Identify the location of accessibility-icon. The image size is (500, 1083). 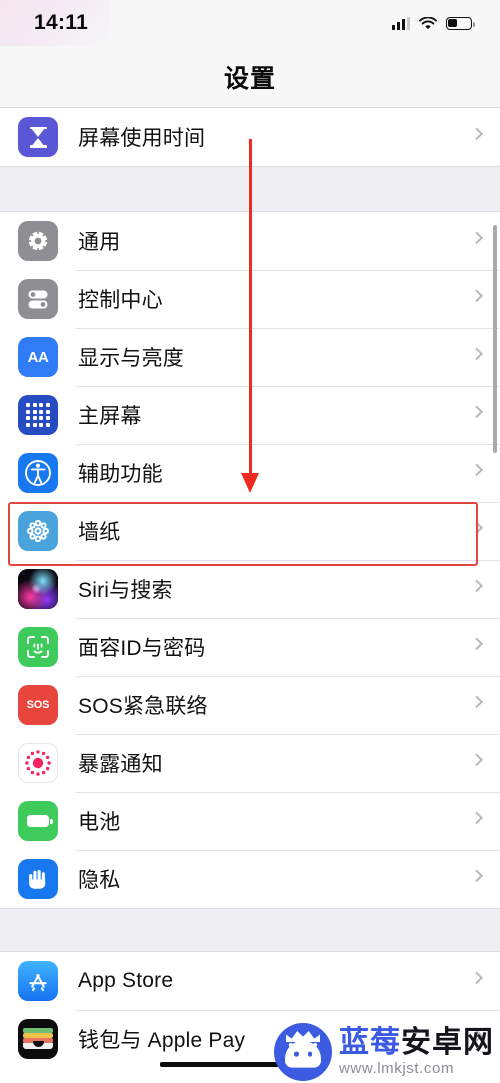
(38, 473).